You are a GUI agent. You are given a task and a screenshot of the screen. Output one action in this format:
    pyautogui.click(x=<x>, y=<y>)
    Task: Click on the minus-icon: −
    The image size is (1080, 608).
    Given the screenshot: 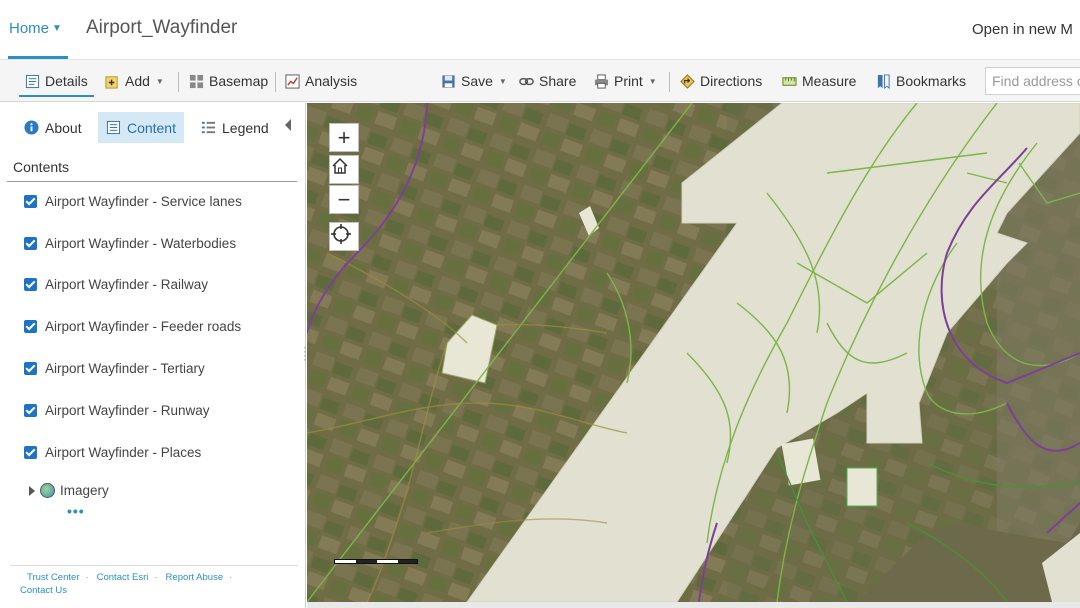 What is the action you would take?
    pyautogui.click(x=344, y=199)
    